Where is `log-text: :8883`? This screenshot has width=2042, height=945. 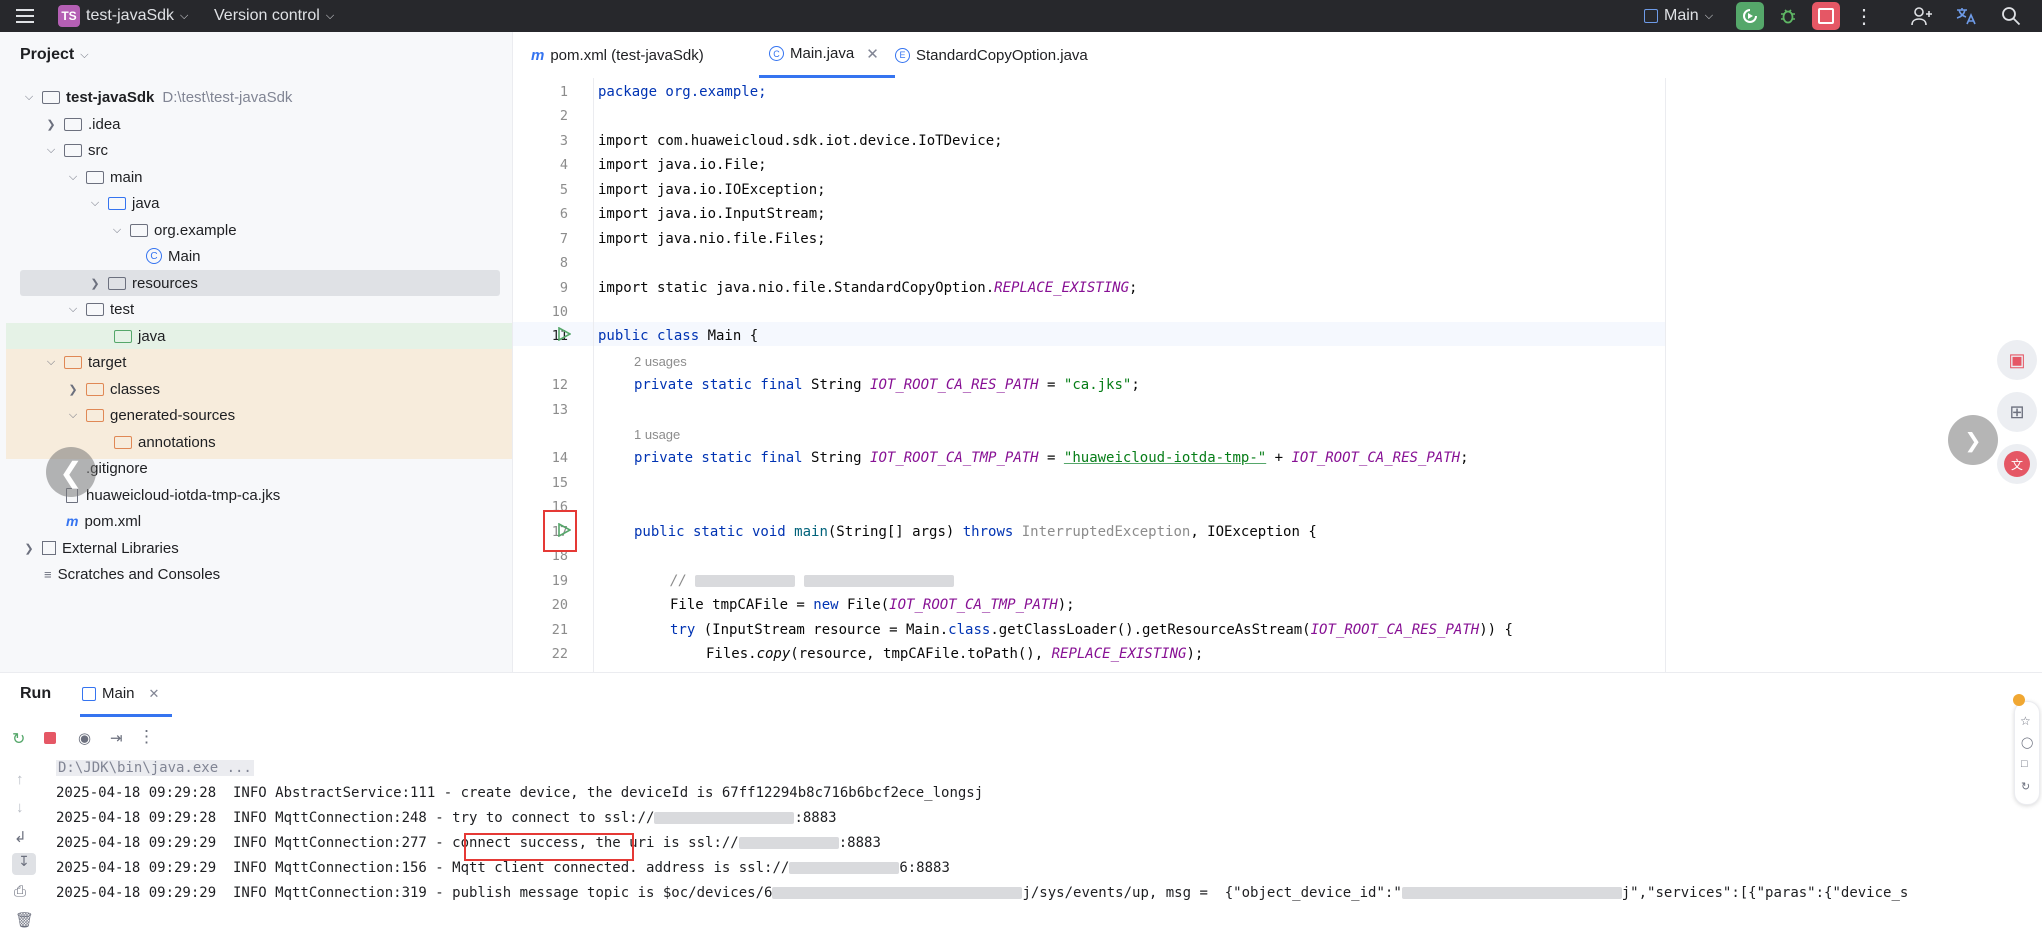 log-text: :8883 is located at coordinates (859, 843).